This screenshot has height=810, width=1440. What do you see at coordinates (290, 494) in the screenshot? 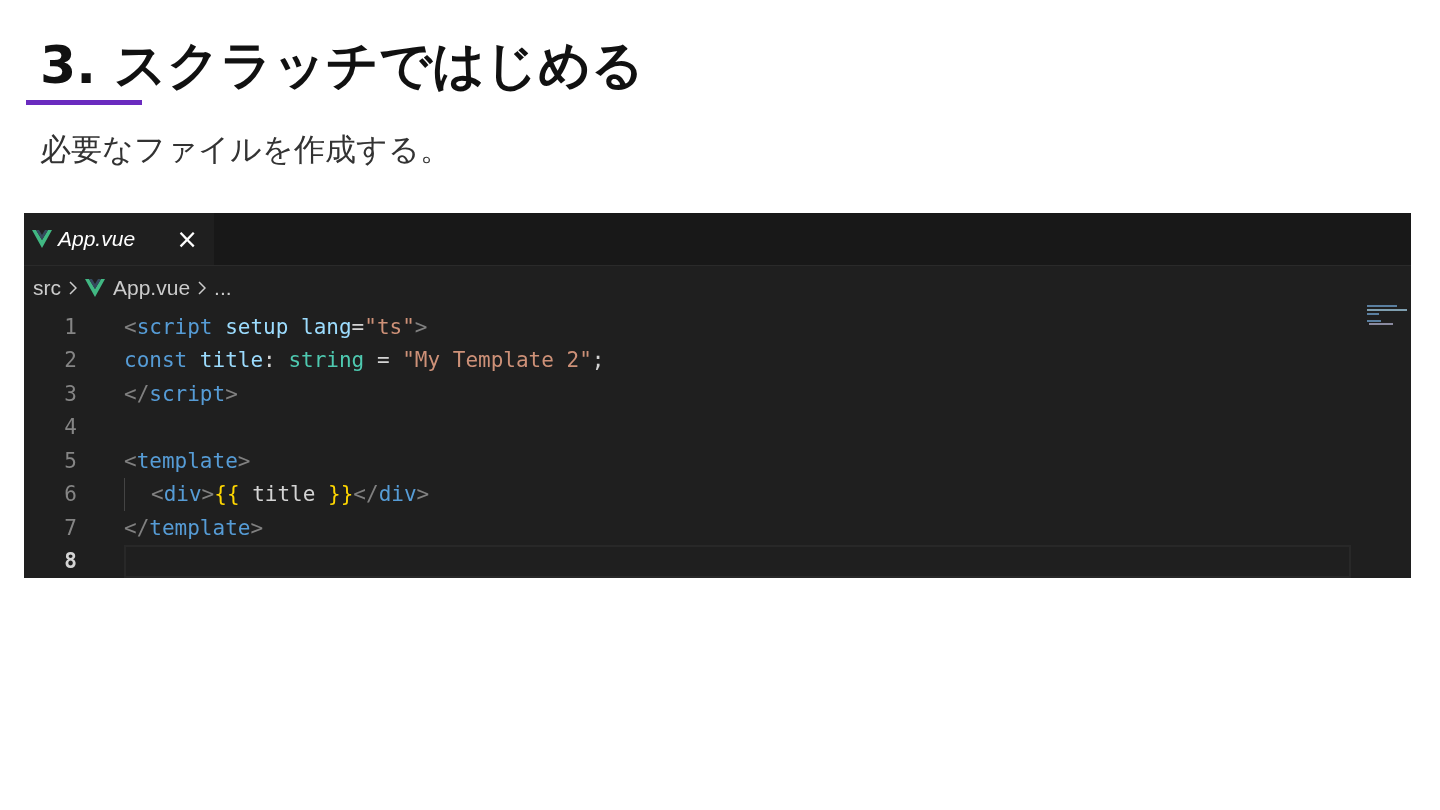
I see `code-line: <div>{{ title }}</div>` at bounding box center [290, 494].